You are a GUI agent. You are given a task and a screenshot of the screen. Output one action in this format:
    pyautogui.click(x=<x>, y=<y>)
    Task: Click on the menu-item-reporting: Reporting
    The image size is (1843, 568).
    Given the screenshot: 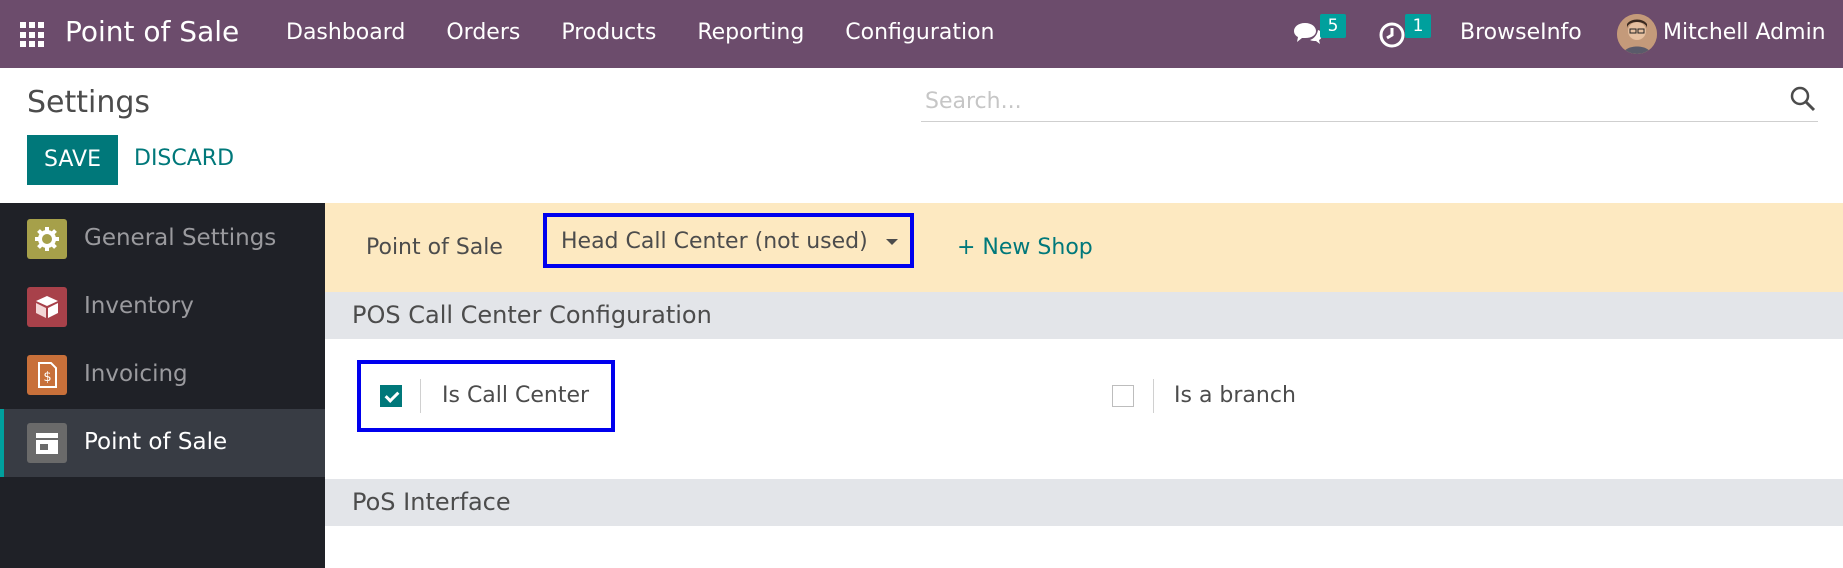 What is the action you would take?
    pyautogui.click(x=750, y=32)
    